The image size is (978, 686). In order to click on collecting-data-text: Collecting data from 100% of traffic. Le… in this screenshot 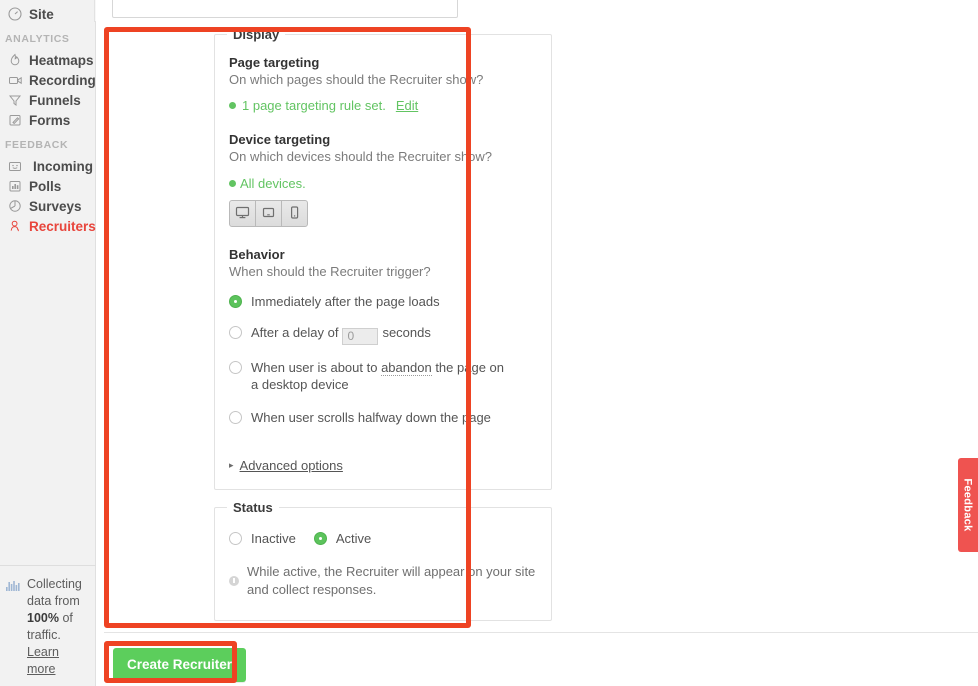, I will do `click(58, 627)`.